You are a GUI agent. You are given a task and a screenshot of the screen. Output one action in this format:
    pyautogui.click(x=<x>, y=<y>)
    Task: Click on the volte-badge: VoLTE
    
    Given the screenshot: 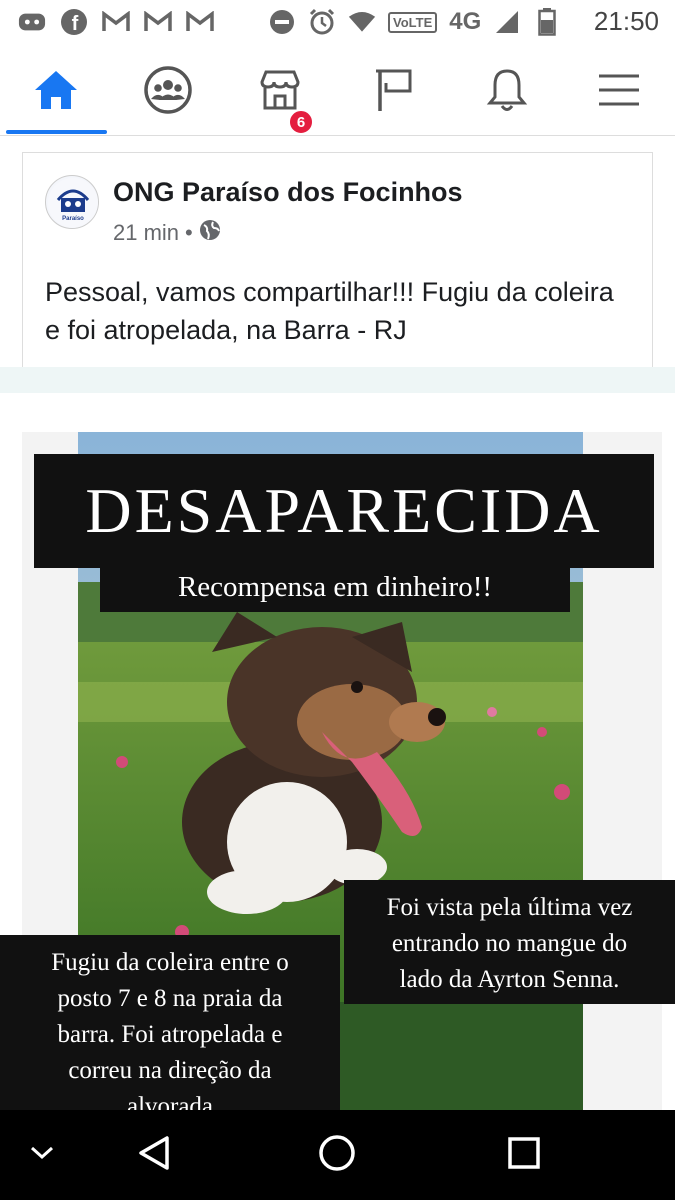 What is the action you would take?
    pyautogui.click(x=413, y=22)
    